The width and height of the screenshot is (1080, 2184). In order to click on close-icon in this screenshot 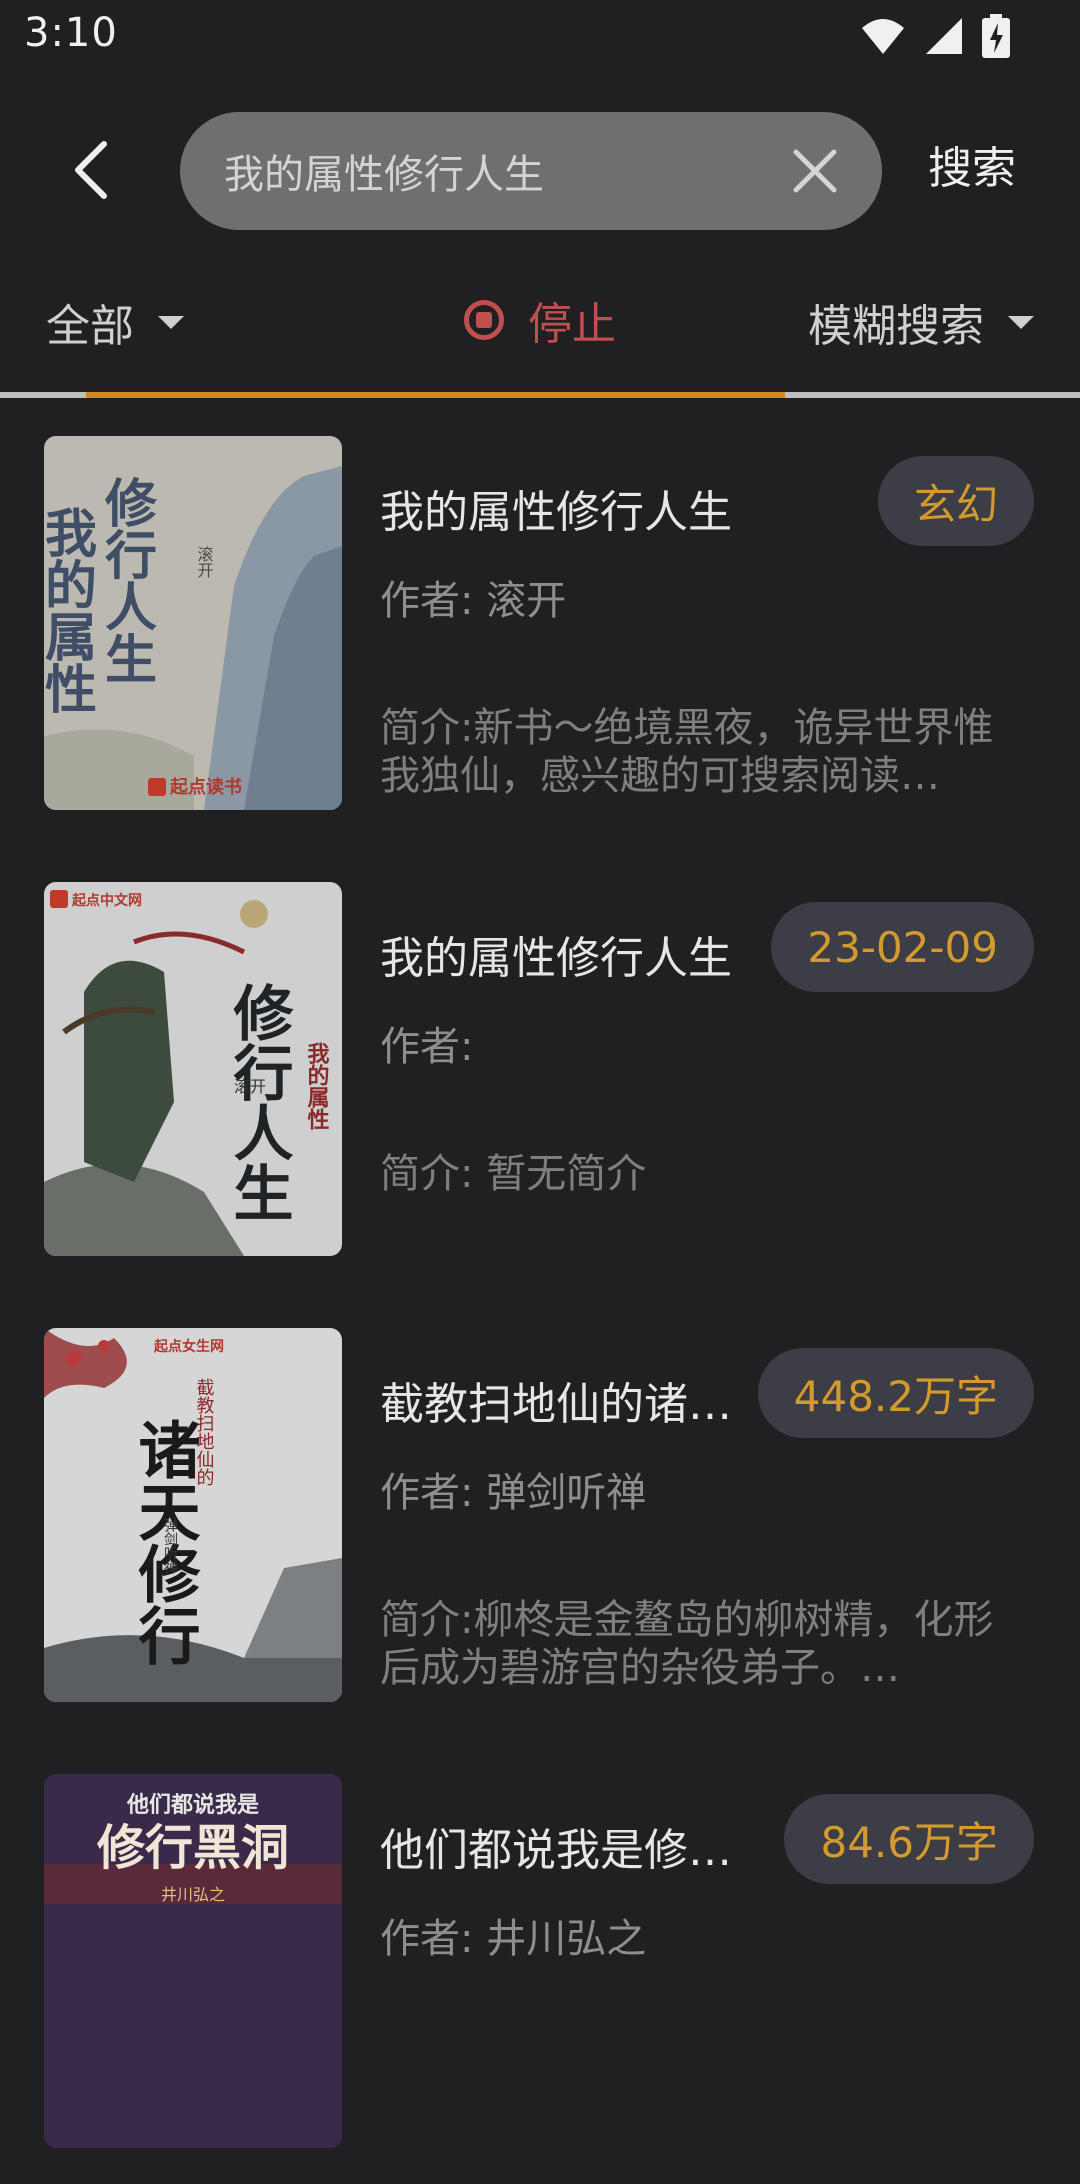, I will do `click(815, 171)`.